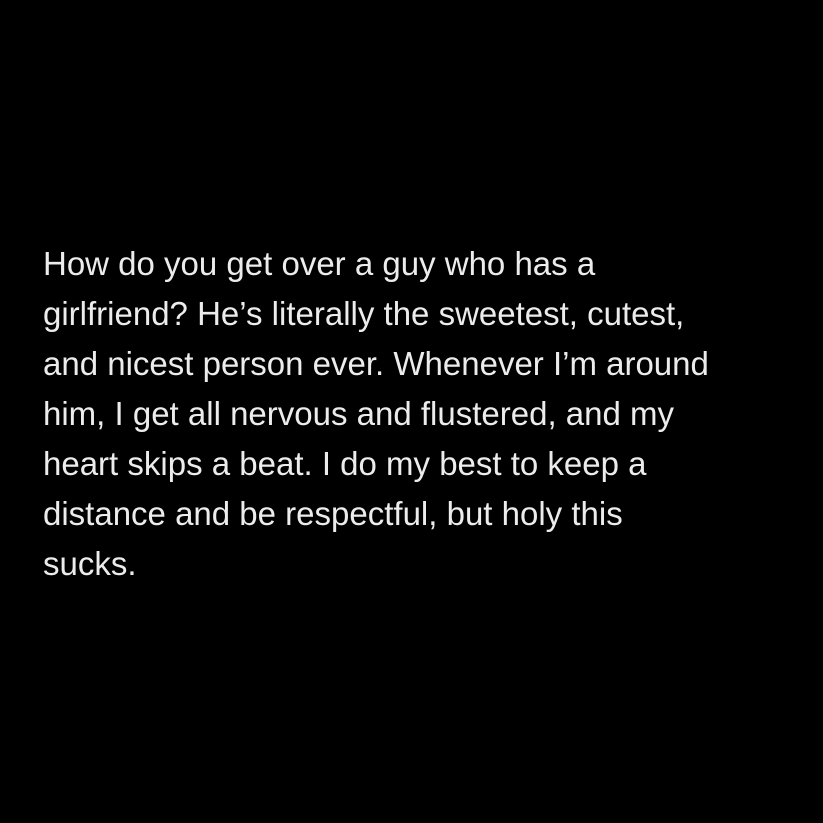 Image resolution: width=823 pixels, height=823 pixels. What do you see at coordinates (319, 263) in the screenshot?
I see `post-line-1: How do you get over a guy who has a` at bounding box center [319, 263].